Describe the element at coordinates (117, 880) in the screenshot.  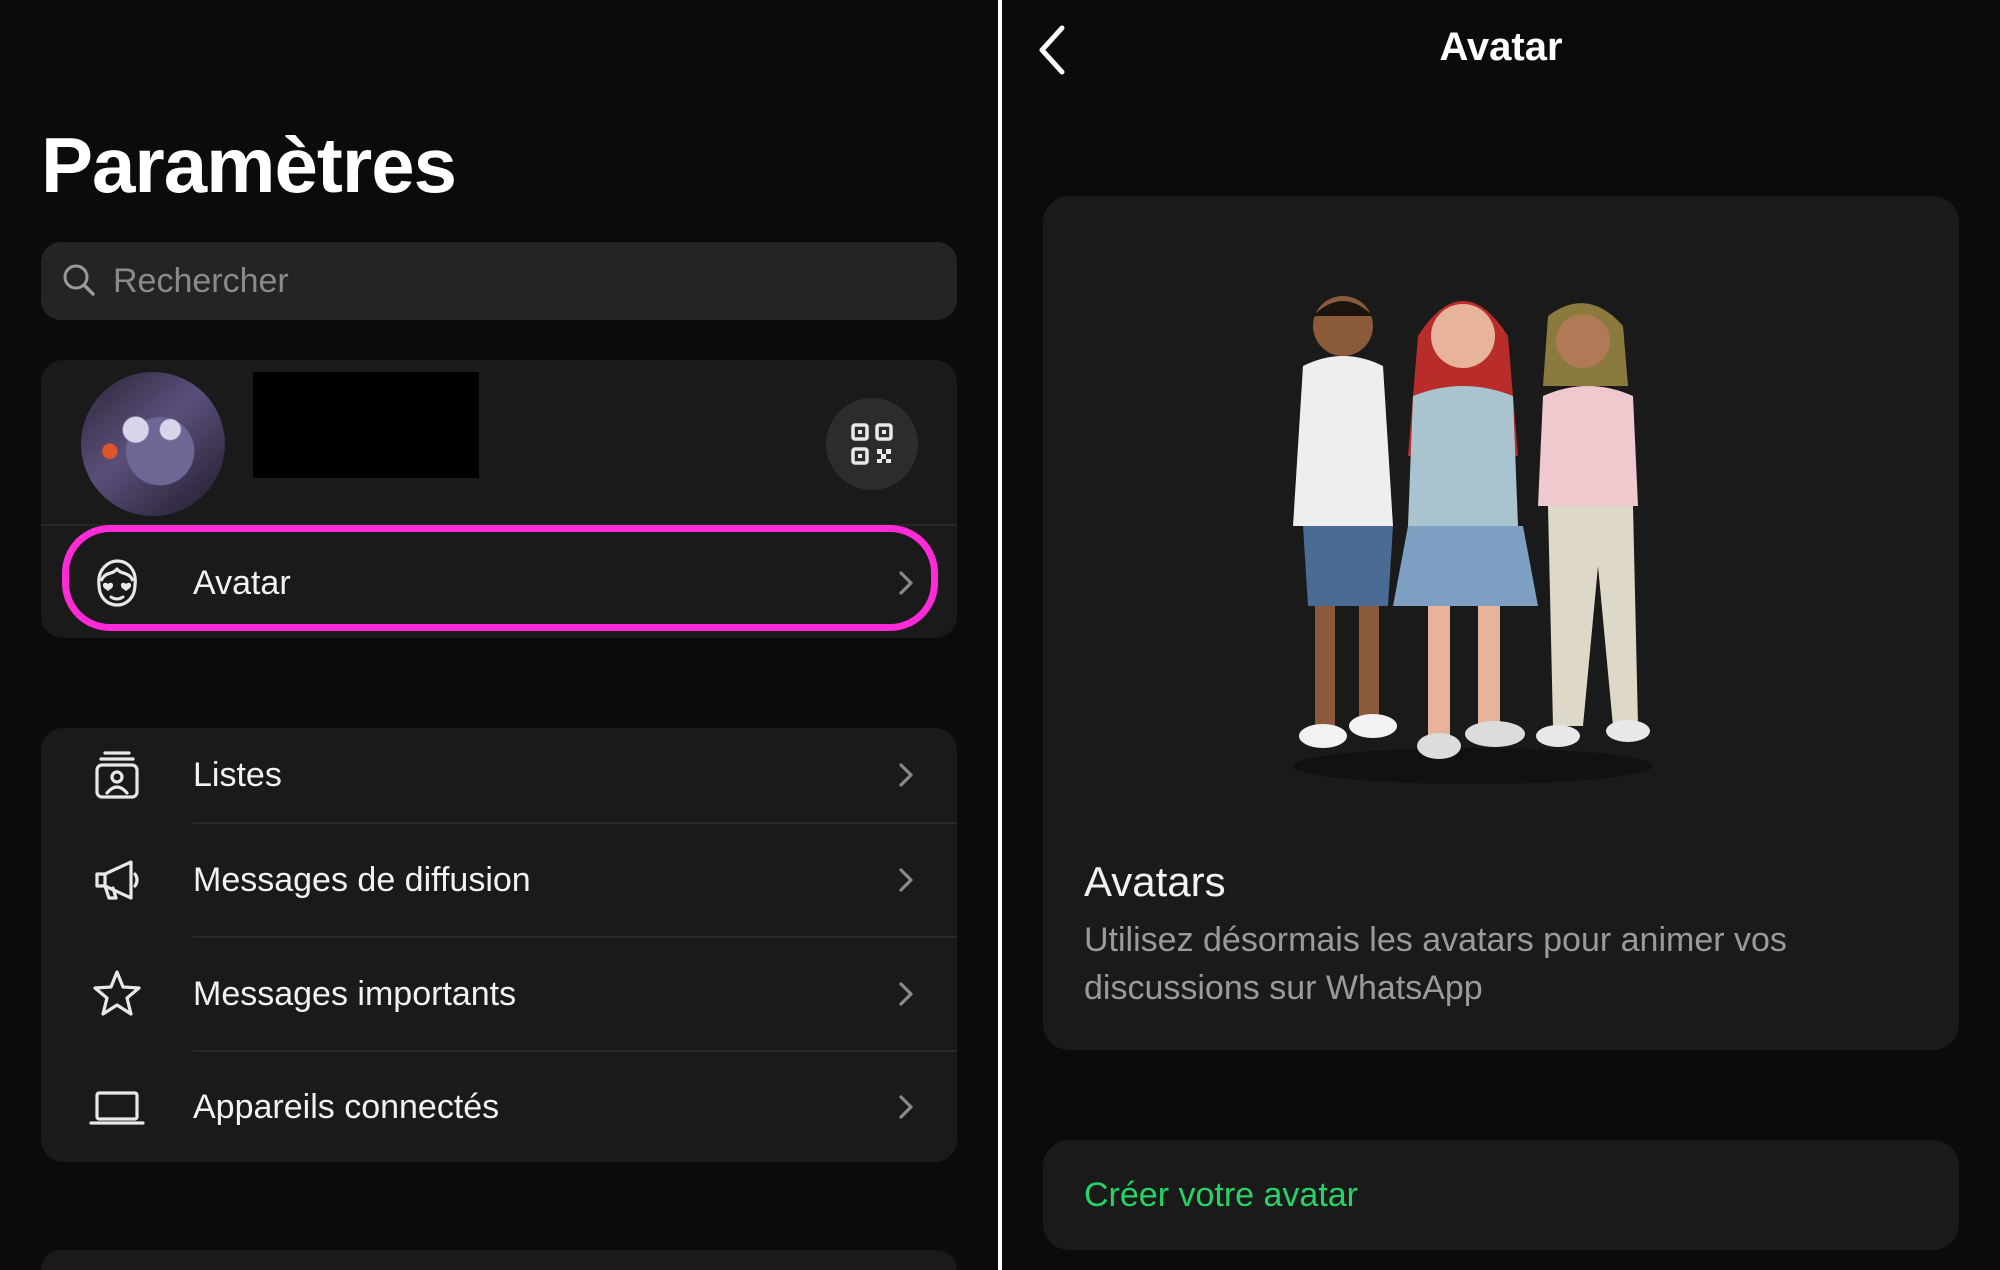
I see `megaphone-icon` at that location.